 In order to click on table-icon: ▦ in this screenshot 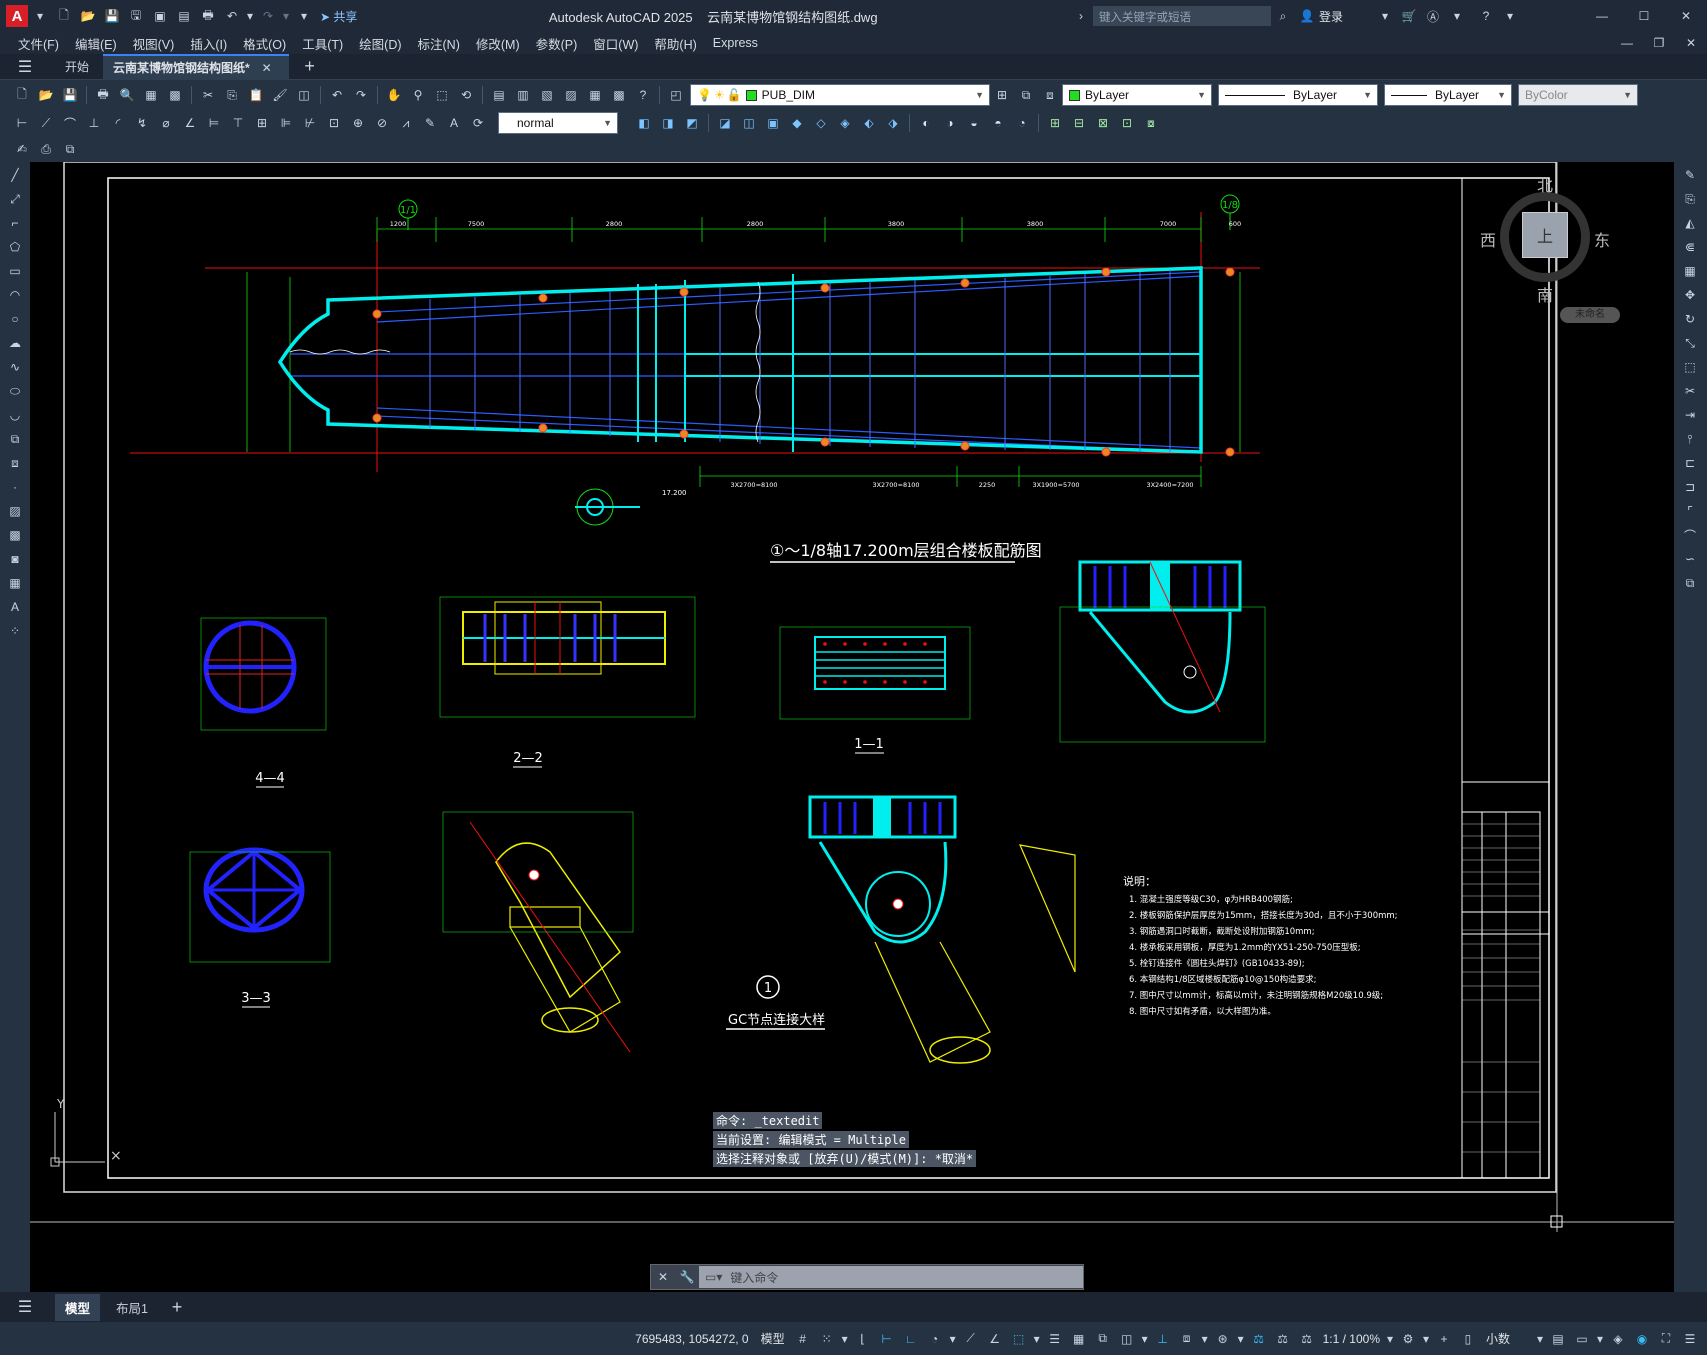, I will do `click(15, 583)`.